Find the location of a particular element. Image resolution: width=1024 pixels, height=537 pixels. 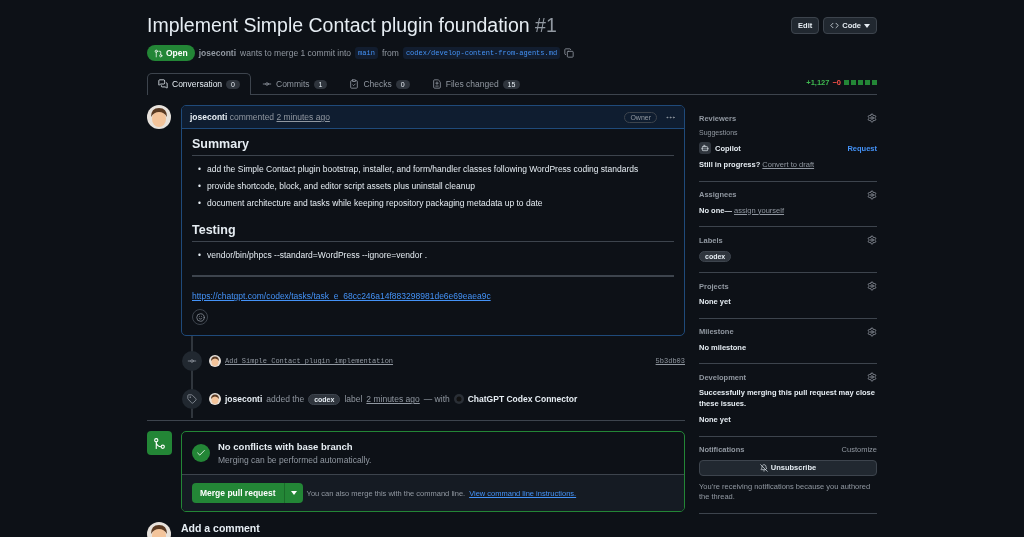

merge-icon is located at coordinates (159, 443).